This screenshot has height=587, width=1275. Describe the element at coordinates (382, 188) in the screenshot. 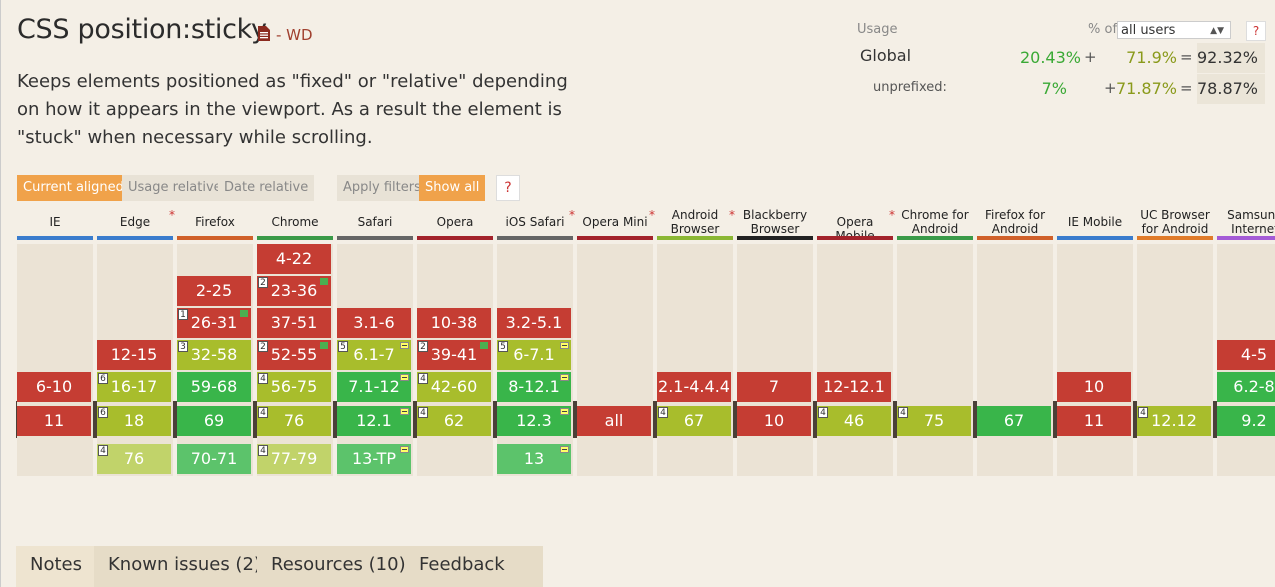

I see `apply-filters-button: Apply filters` at that location.